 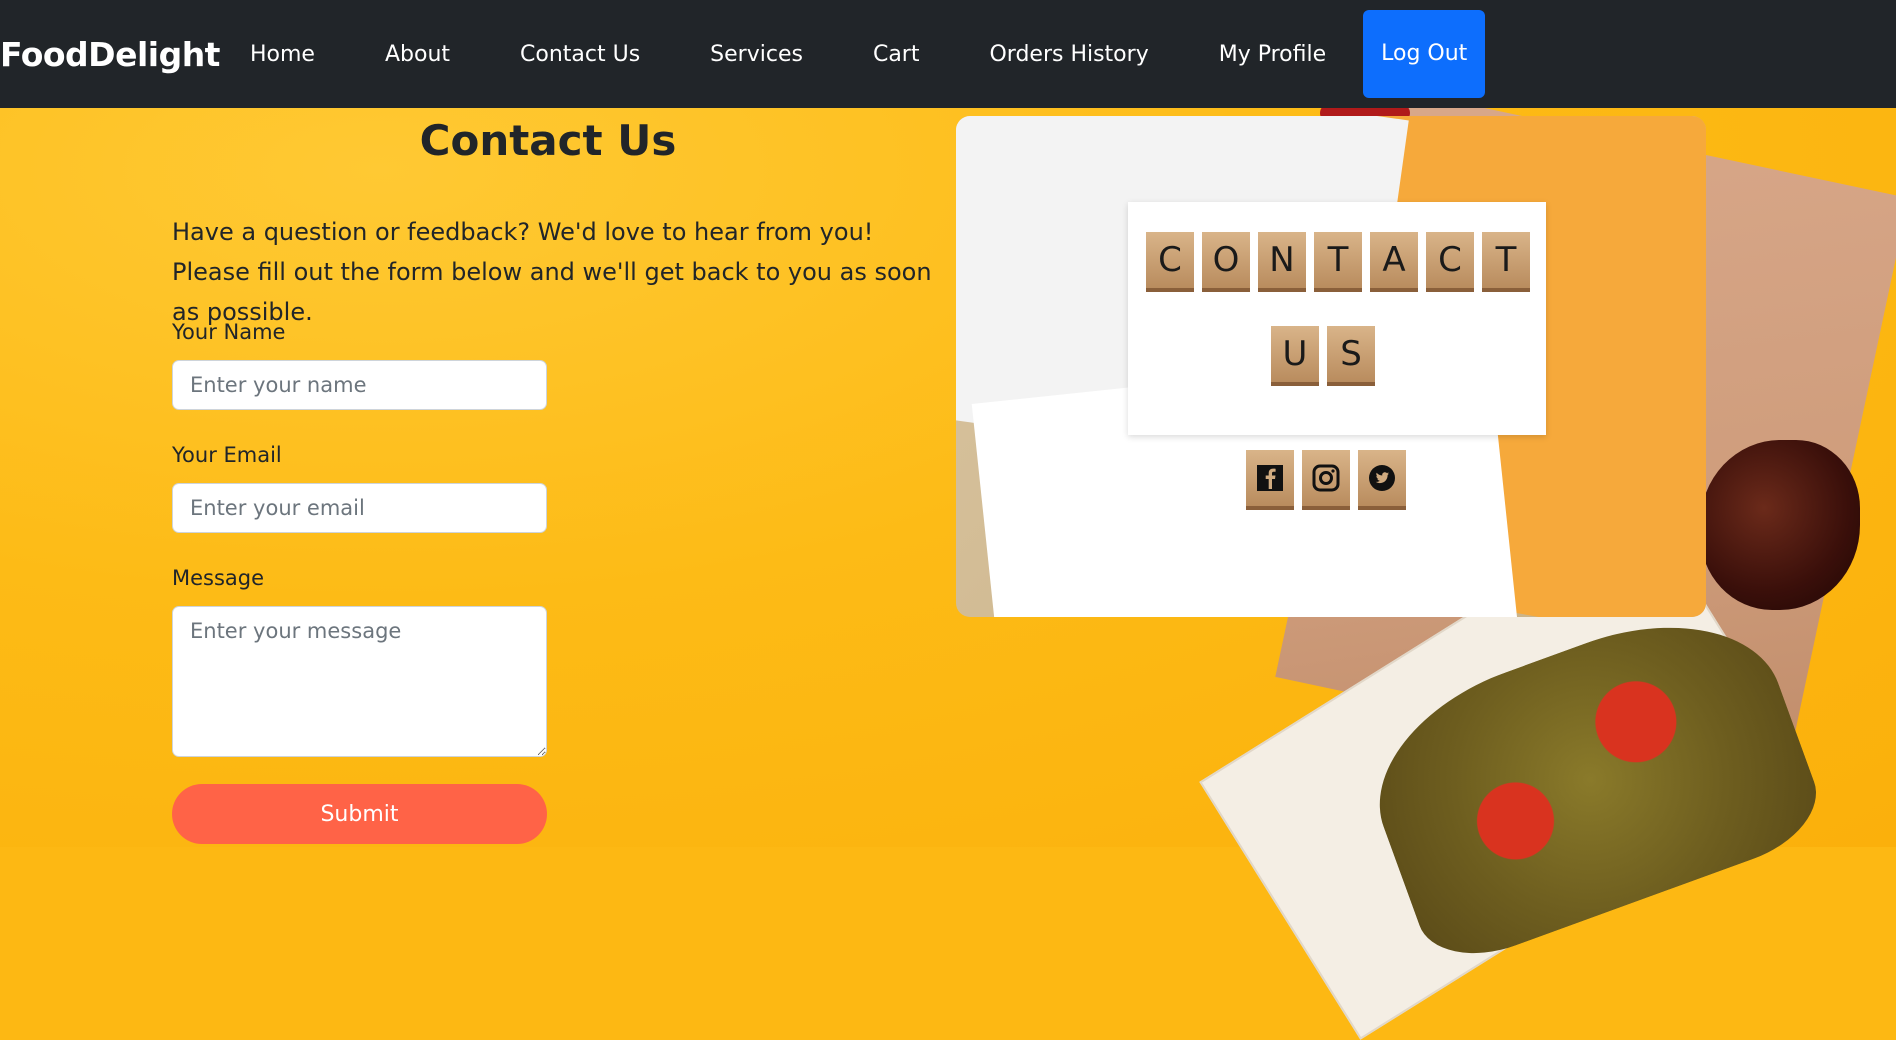 I want to click on message-textarea, so click(x=359, y=681).